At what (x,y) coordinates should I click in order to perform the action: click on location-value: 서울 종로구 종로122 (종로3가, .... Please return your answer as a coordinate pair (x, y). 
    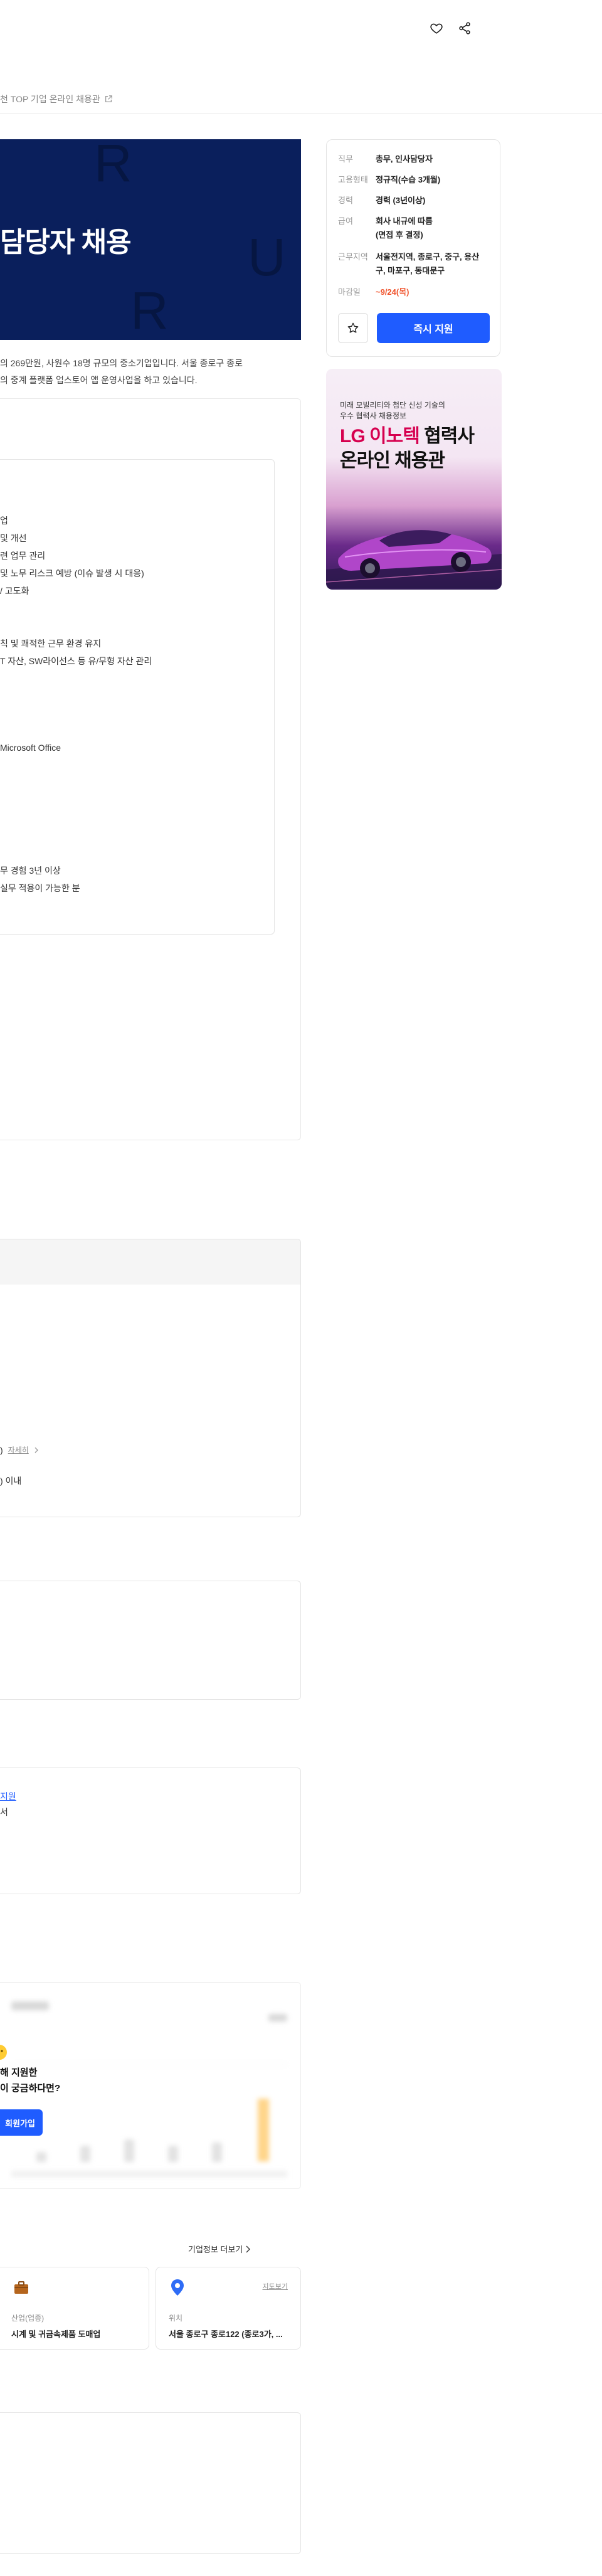
    Looking at the image, I should click on (226, 2334).